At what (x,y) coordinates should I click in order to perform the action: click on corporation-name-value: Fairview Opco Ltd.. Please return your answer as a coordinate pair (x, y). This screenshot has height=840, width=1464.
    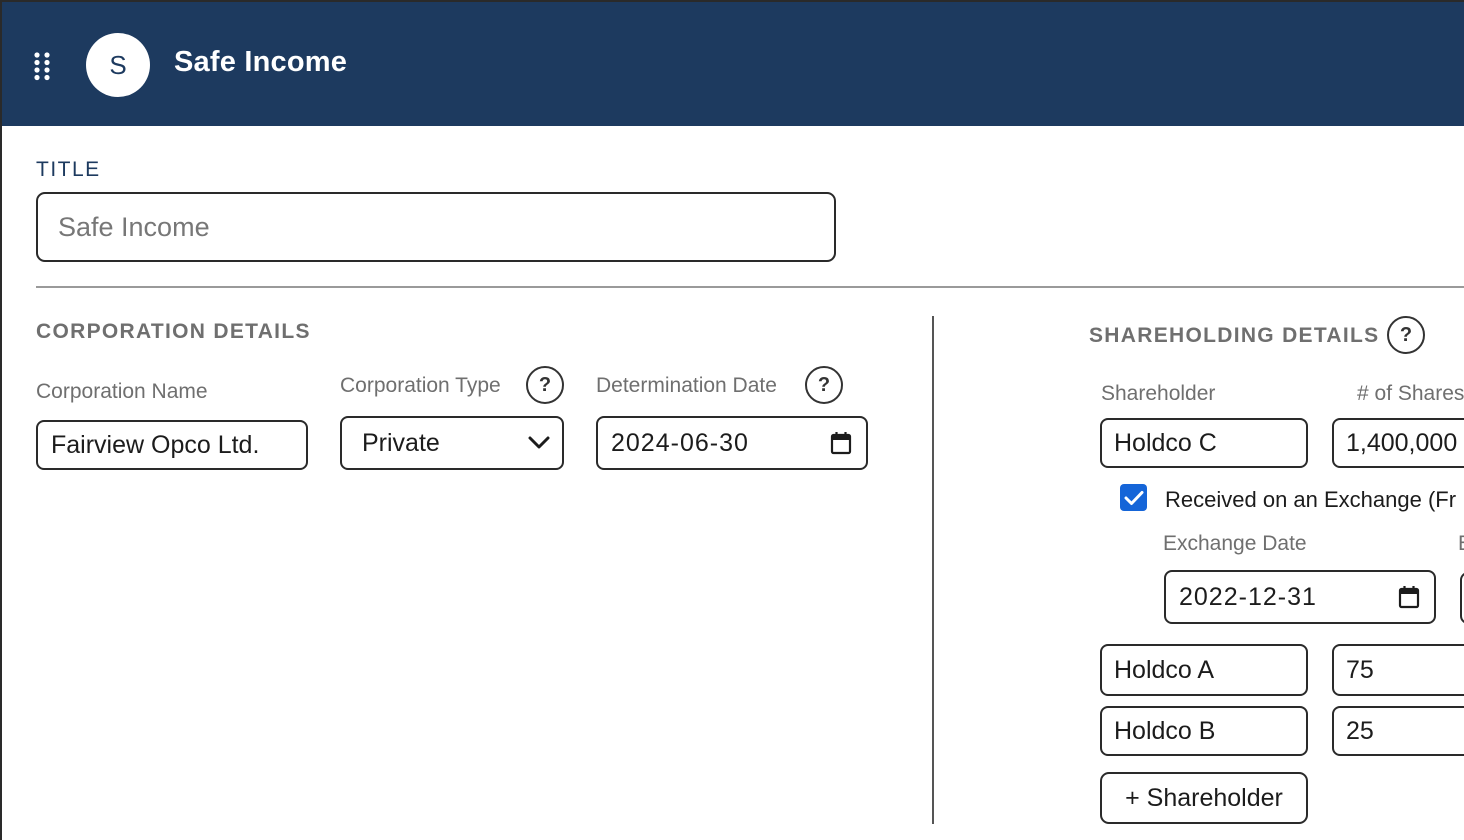
    Looking at the image, I should click on (155, 444).